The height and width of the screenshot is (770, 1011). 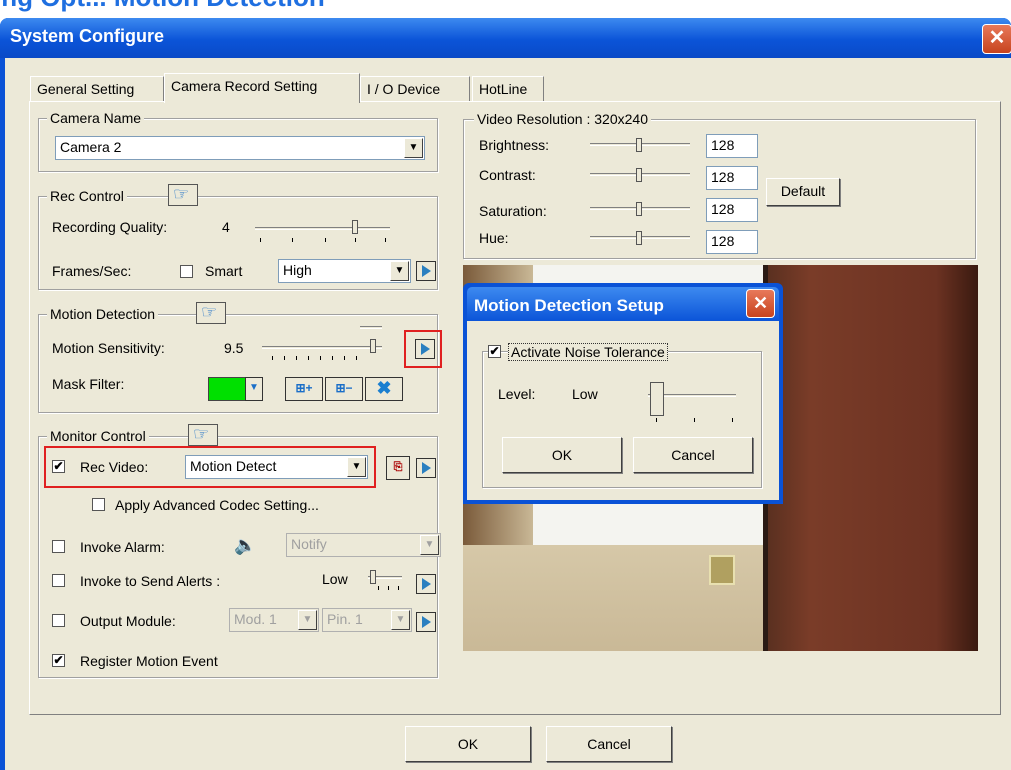 What do you see at coordinates (732, 178) in the screenshot?
I see `contrast-input: 128` at bounding box center [732, 178].